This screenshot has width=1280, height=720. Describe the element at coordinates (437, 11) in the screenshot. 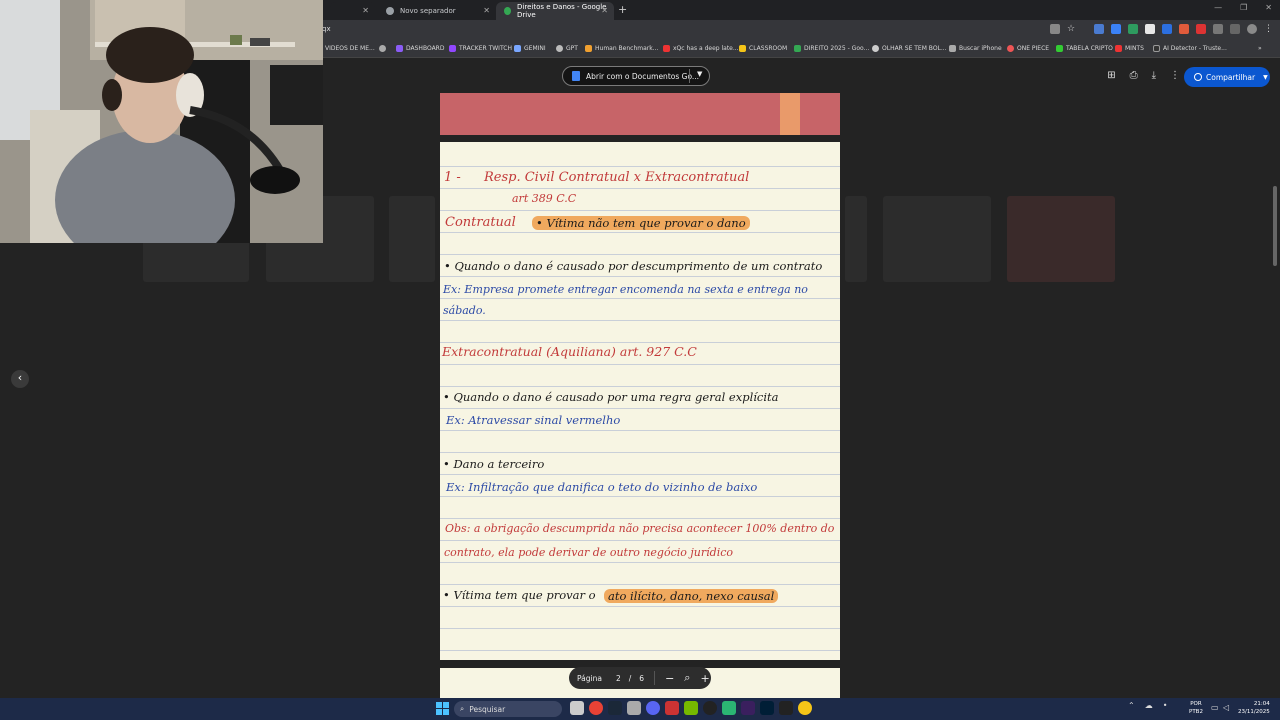

I see `tab-new: Novo separador ✕` at that location.